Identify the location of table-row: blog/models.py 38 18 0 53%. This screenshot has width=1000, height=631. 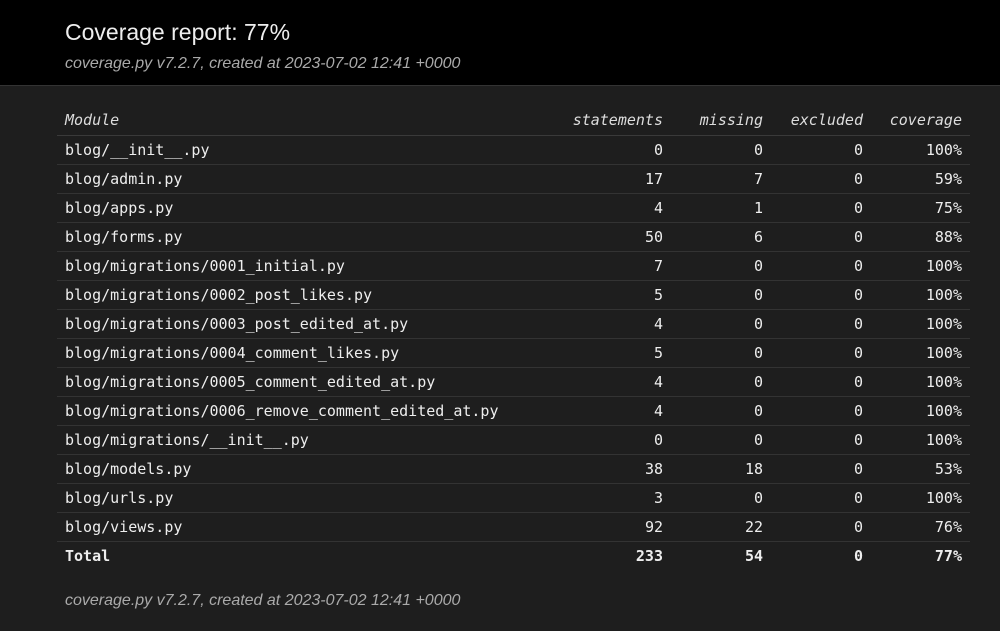
(513, 469).